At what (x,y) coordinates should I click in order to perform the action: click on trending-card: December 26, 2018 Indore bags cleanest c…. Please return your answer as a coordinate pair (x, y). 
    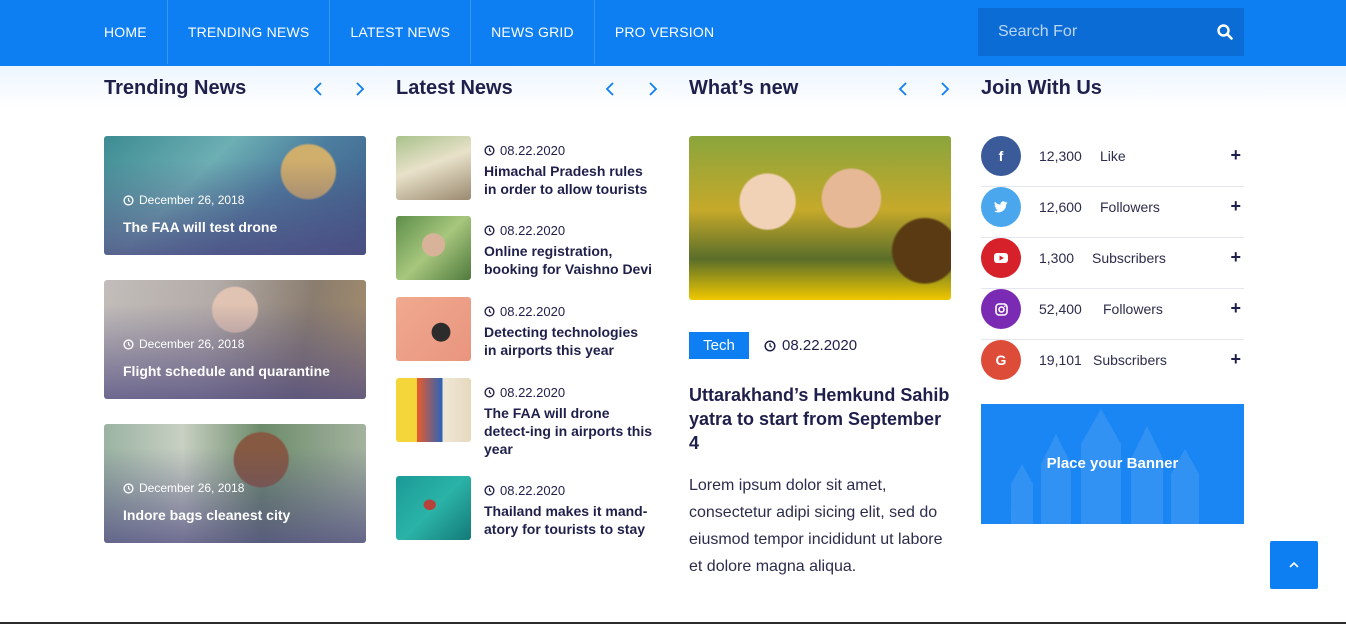
    Looking at the image, I should click on (235, 483).